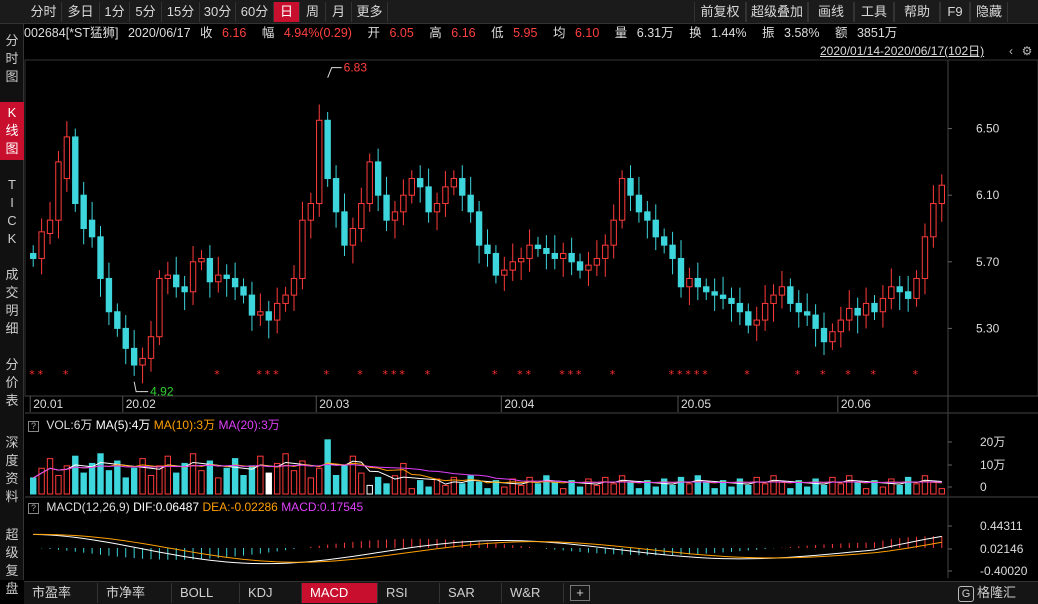 The image size is (1038, 604). I want to click on indicator-tab-1: 市净率, so click(135, 593).